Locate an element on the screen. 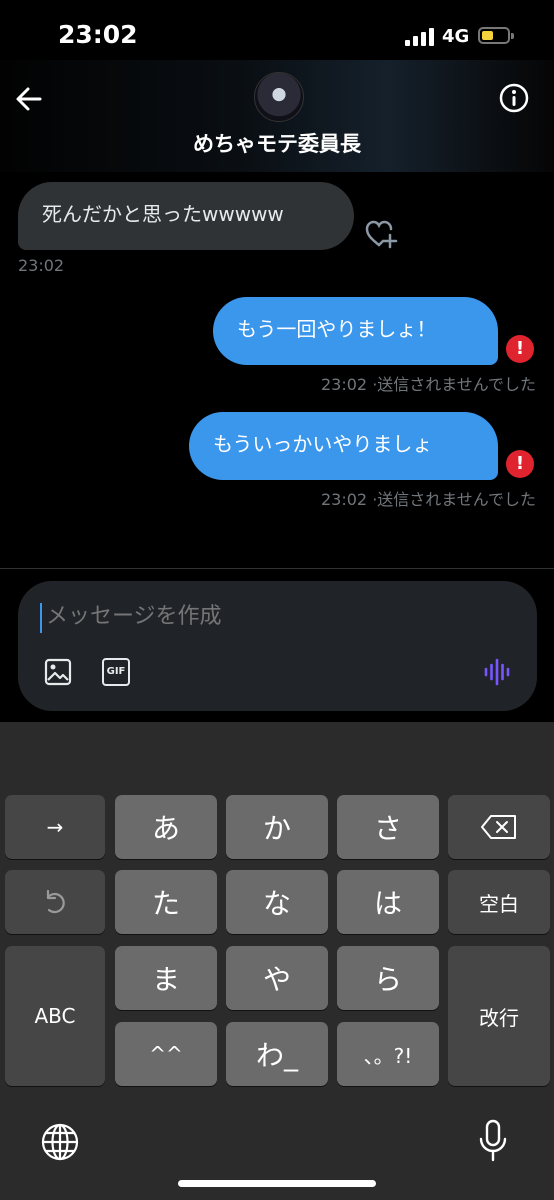  key-kaomoji: ^^ is located at coordinates (166, 1054).